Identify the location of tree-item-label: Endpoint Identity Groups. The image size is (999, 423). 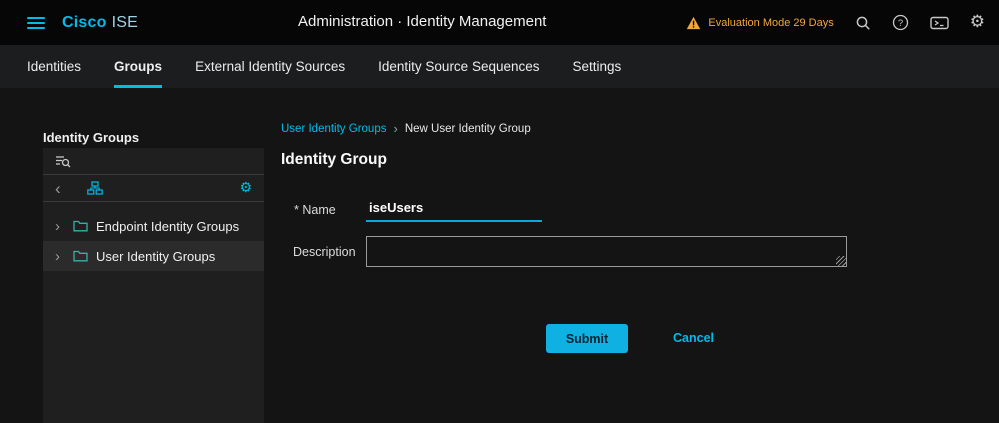
(168, 226).